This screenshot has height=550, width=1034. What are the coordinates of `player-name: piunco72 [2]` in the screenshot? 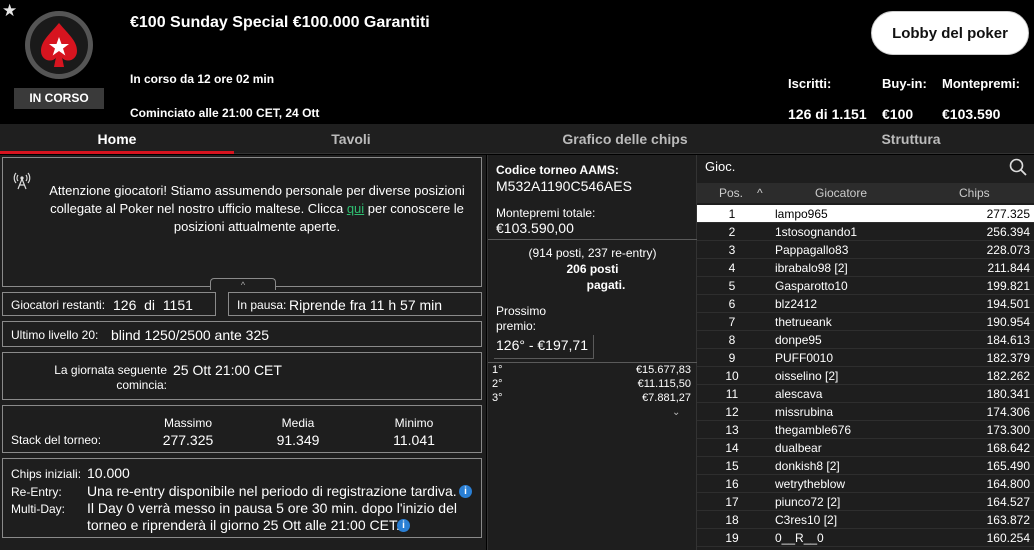 It's located at (808, 502).